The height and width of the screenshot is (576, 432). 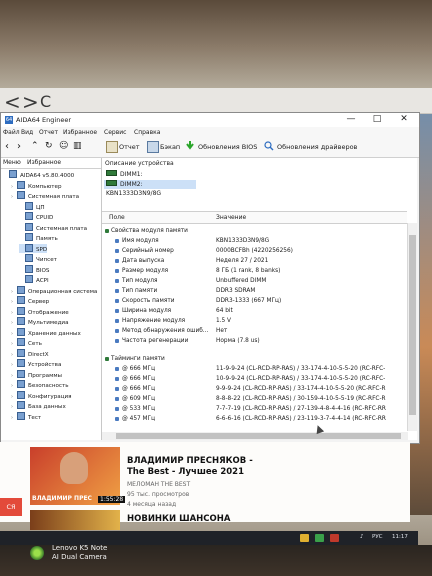 I want to click on property-row: Размер модуля 8 ГБ (1 rank, 8 banks), so click(x=254, y=271).